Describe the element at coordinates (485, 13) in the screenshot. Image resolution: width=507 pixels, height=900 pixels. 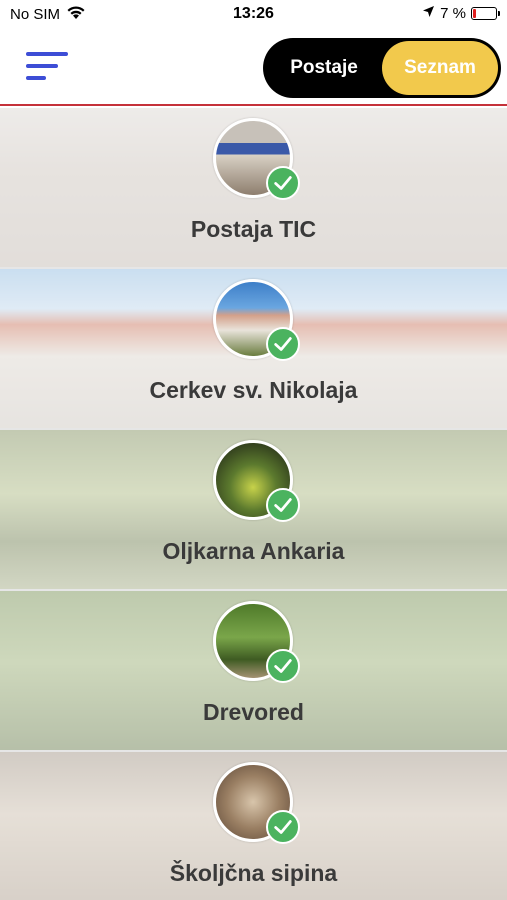
I see `battery-icon` at that location.